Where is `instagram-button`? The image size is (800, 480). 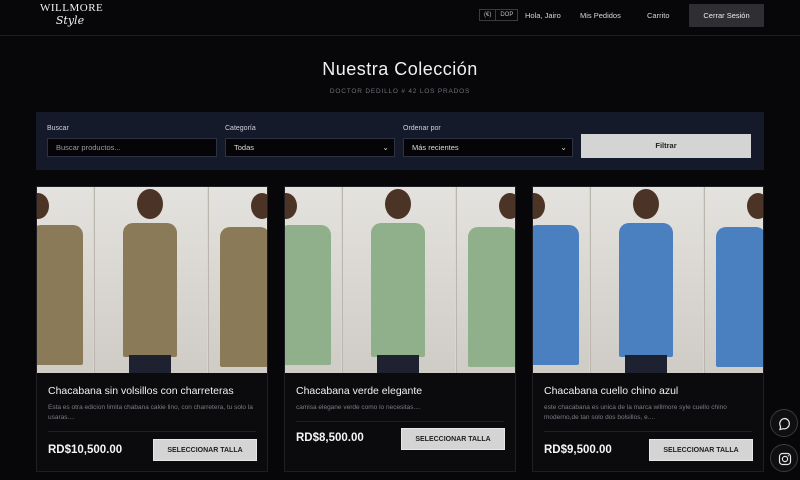
instagram-button is located at coordinates (784, 458).